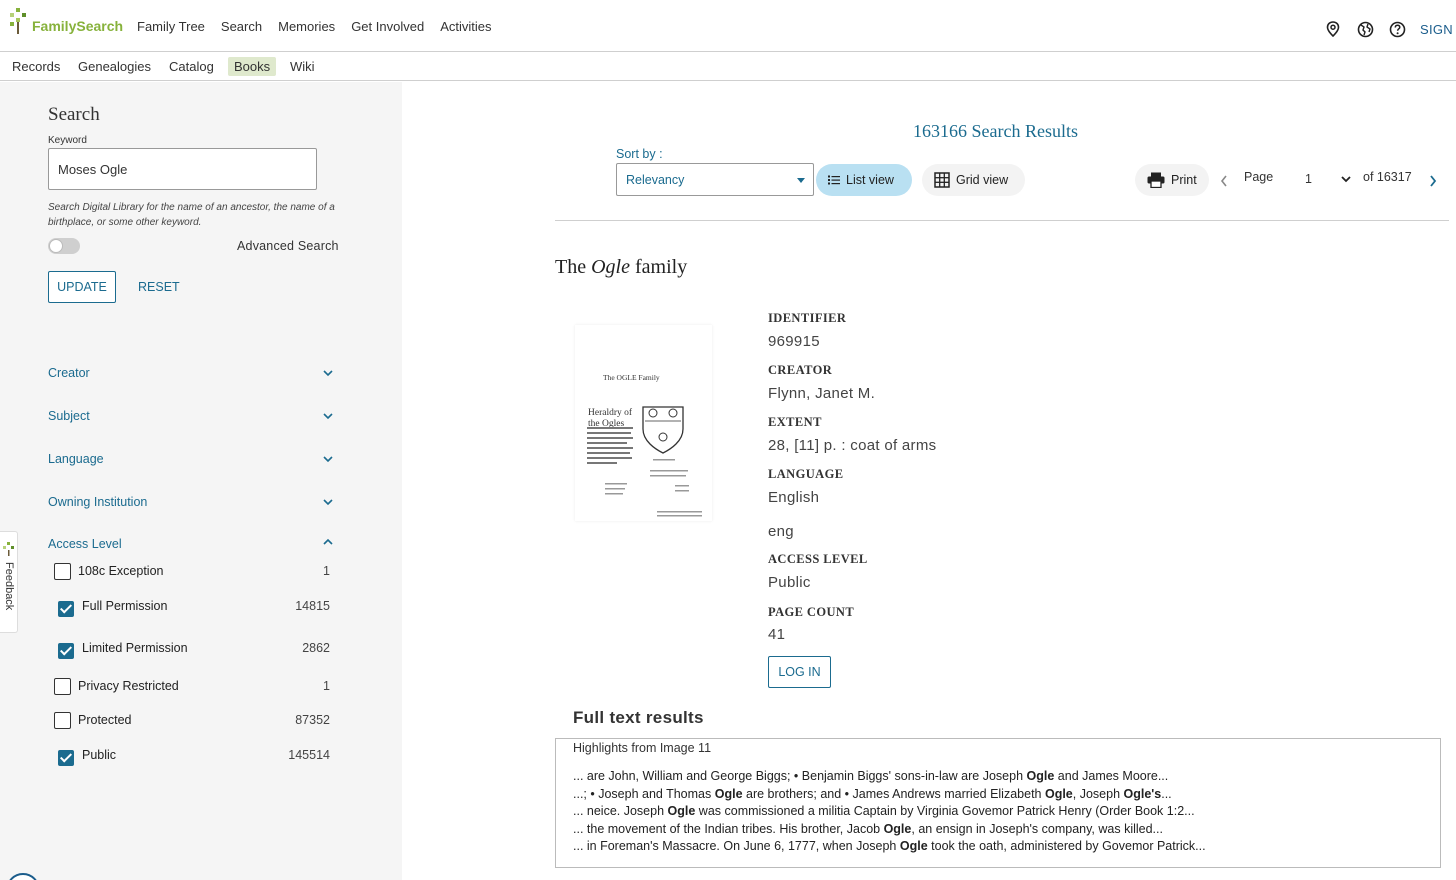  Describe the element at coordinates (171, 26) in the screenshot. I see `nav-family-tree: Family Tree` at that location.